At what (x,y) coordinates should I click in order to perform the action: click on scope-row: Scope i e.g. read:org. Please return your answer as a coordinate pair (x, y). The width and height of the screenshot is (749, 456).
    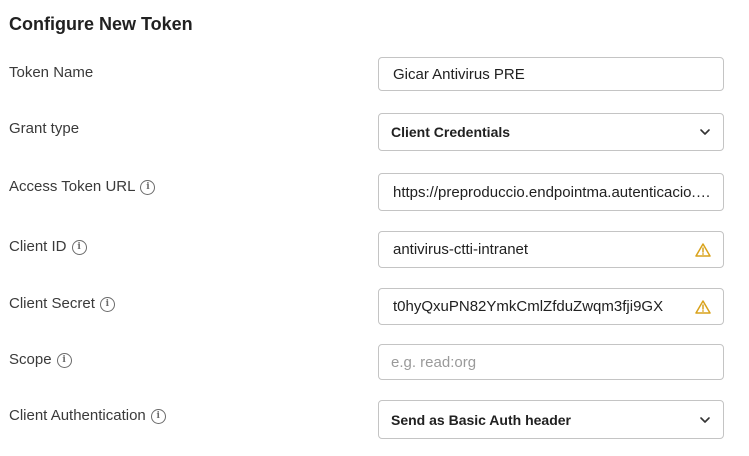
    Looking at the image, I should click on (374, 362).